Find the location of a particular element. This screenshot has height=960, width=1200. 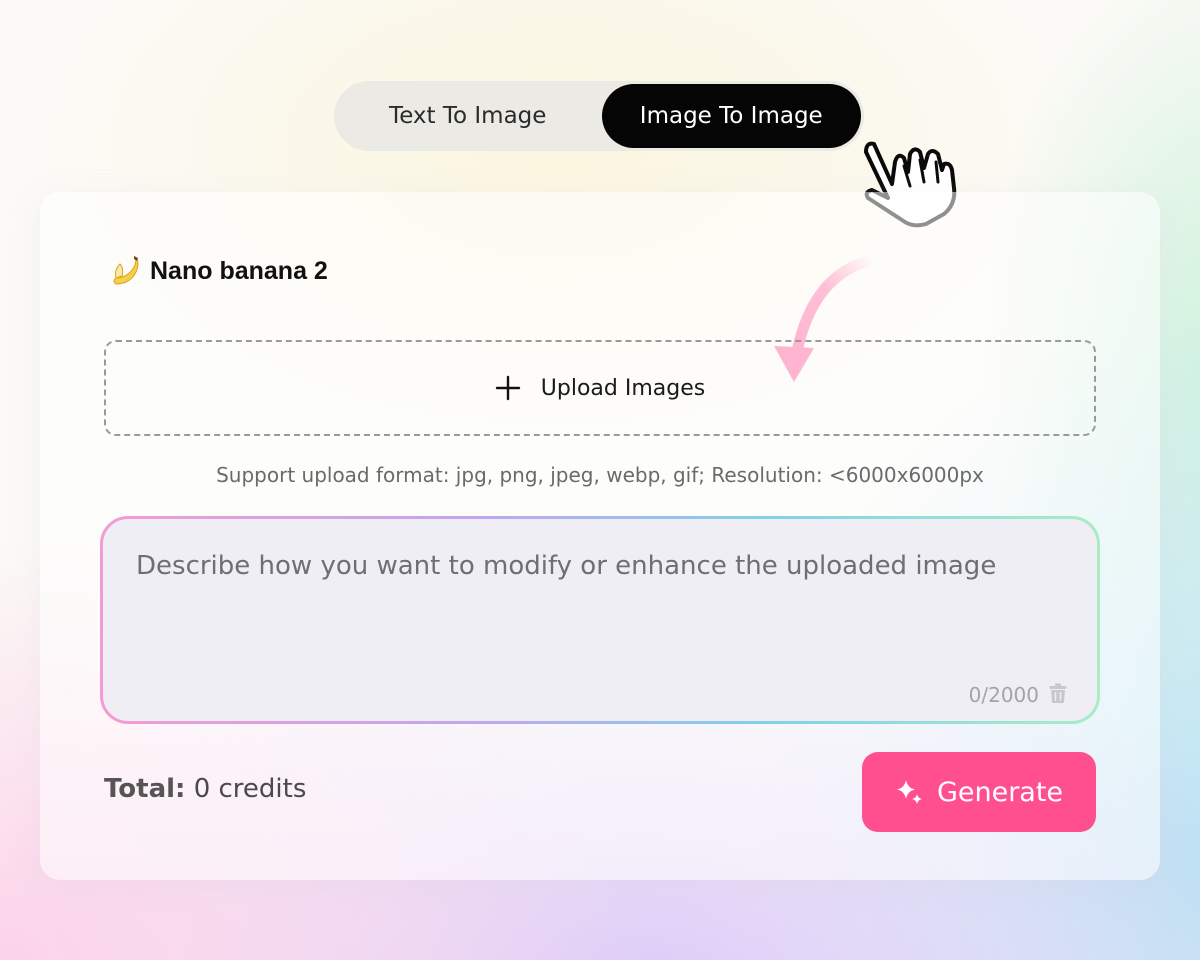

upload-images-dropzone: Upload Images is located at coordinates (600, 388).